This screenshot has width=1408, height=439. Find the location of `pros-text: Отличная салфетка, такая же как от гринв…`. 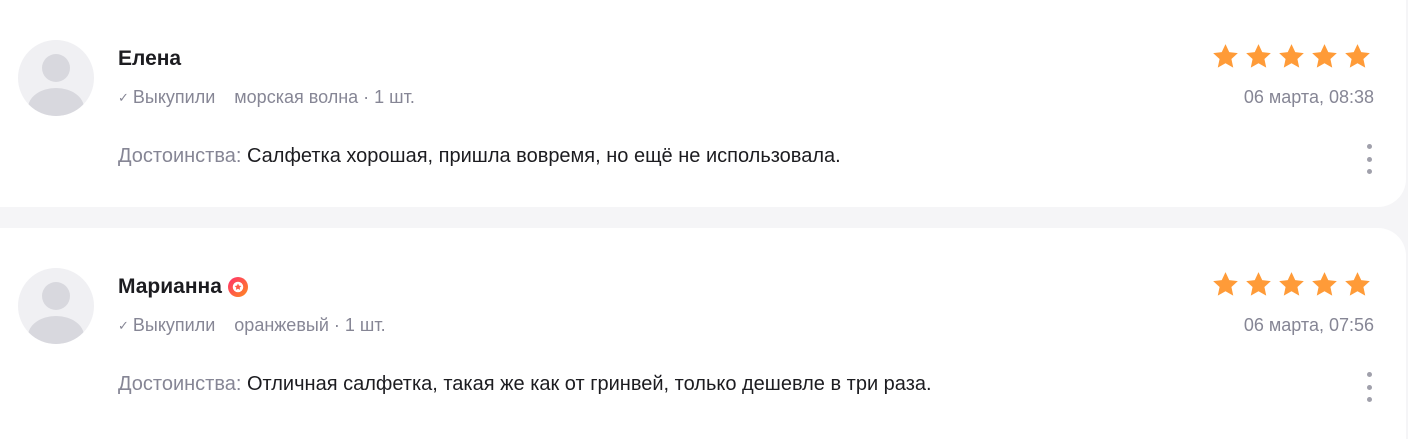

pros-text: Отличная салфетка, такая же как от гринв… is located at coordinates (589, 384).